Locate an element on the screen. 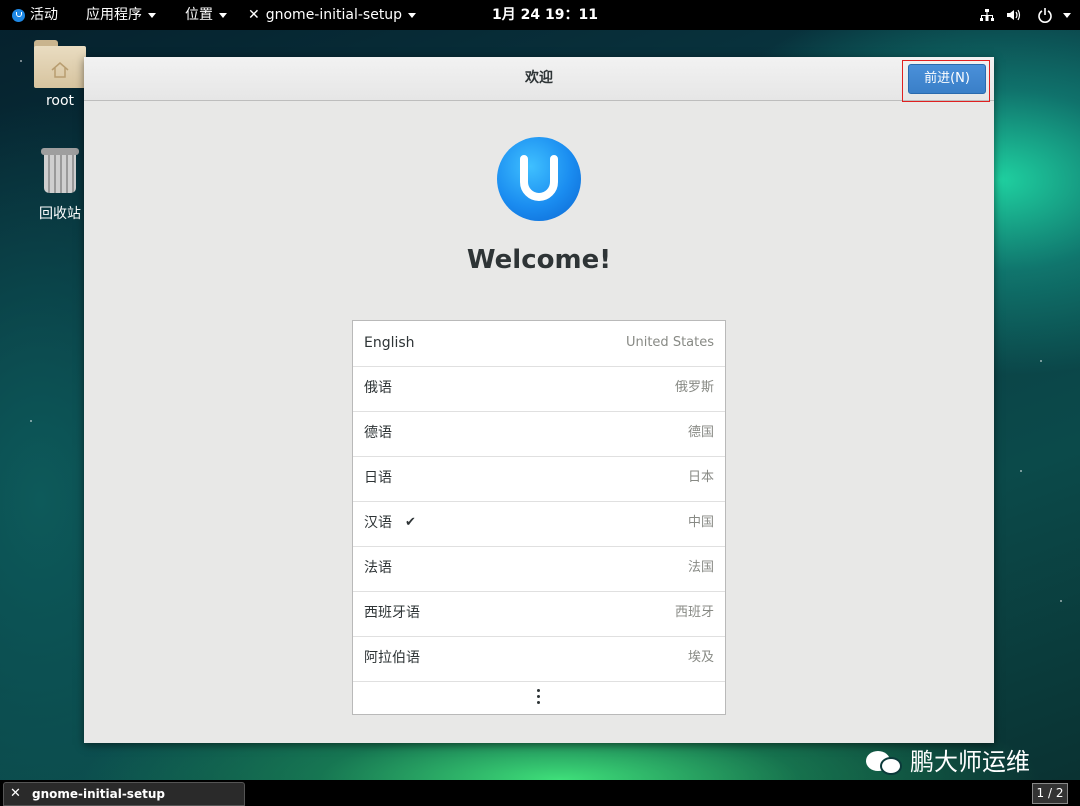  language-row: 阿拉伯语 埃及 is located at coordinates (539, 659).